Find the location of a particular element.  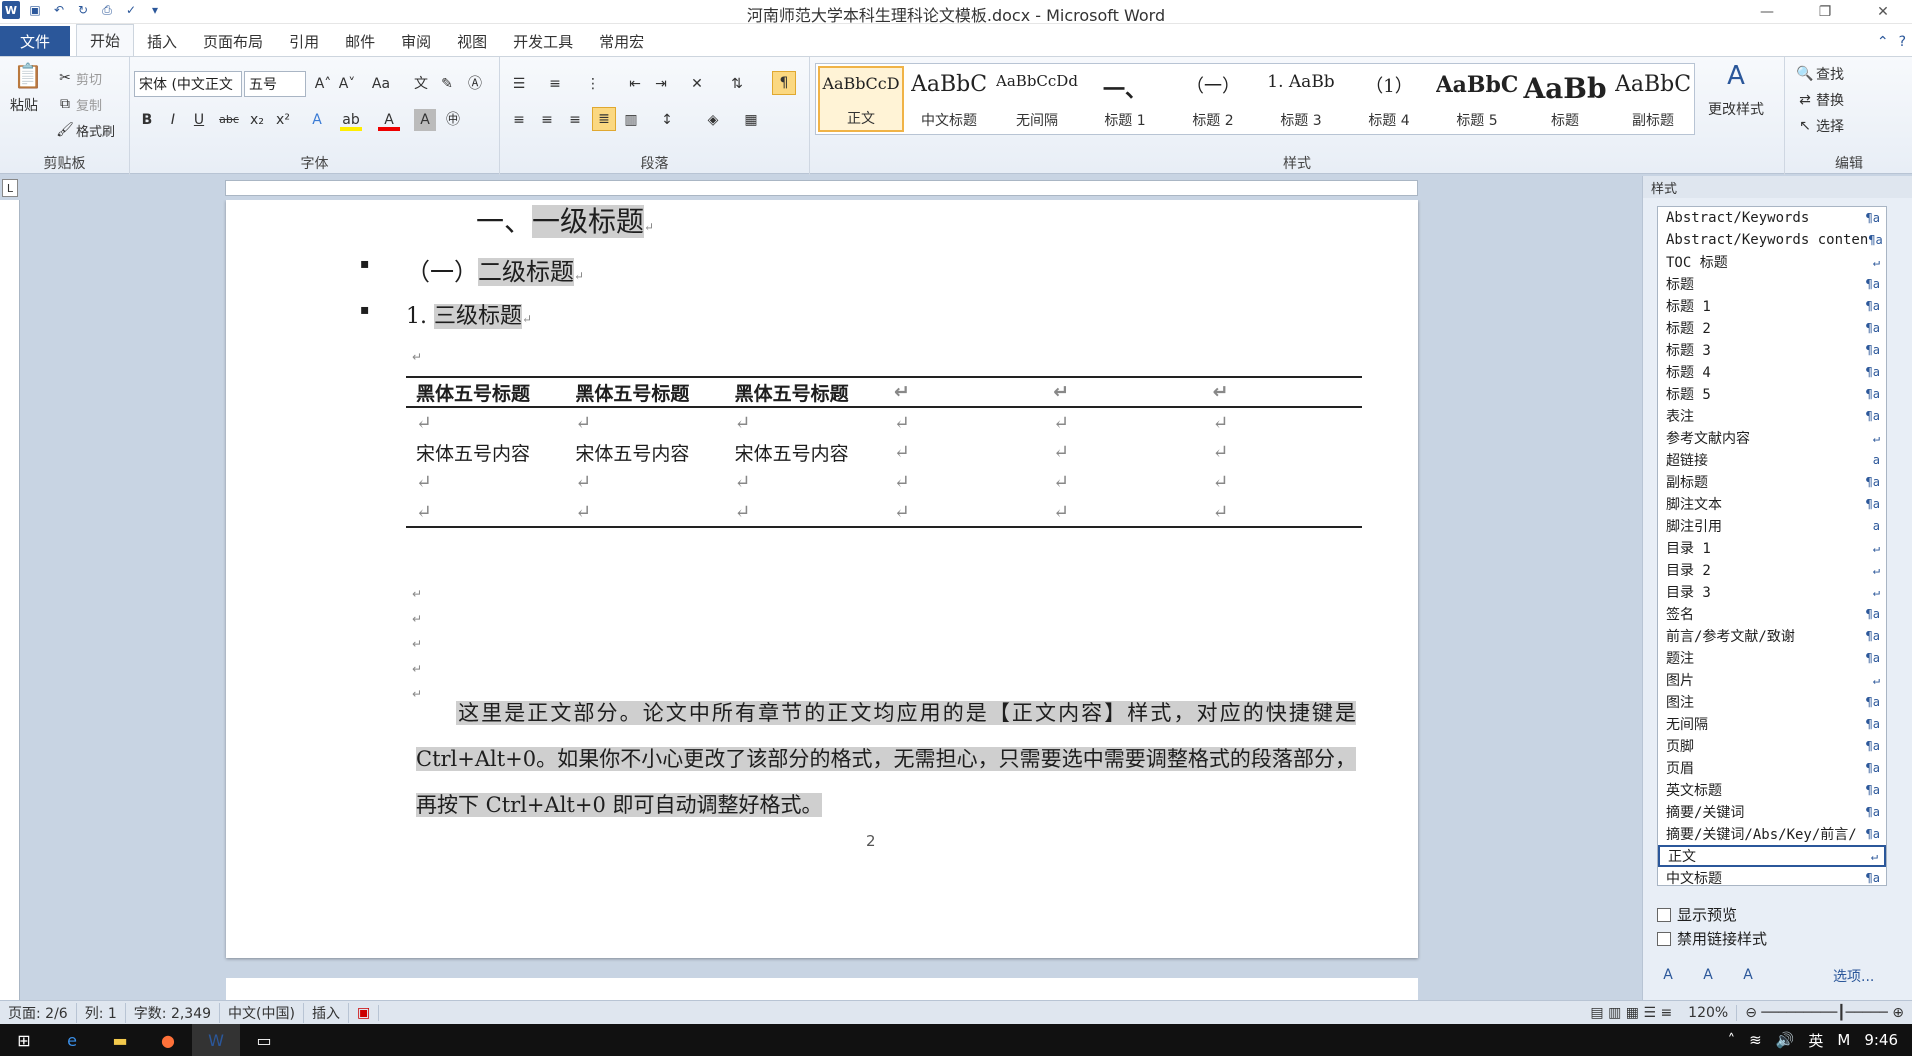

tab-review: 审阅 is located at coordinates (416, 41).